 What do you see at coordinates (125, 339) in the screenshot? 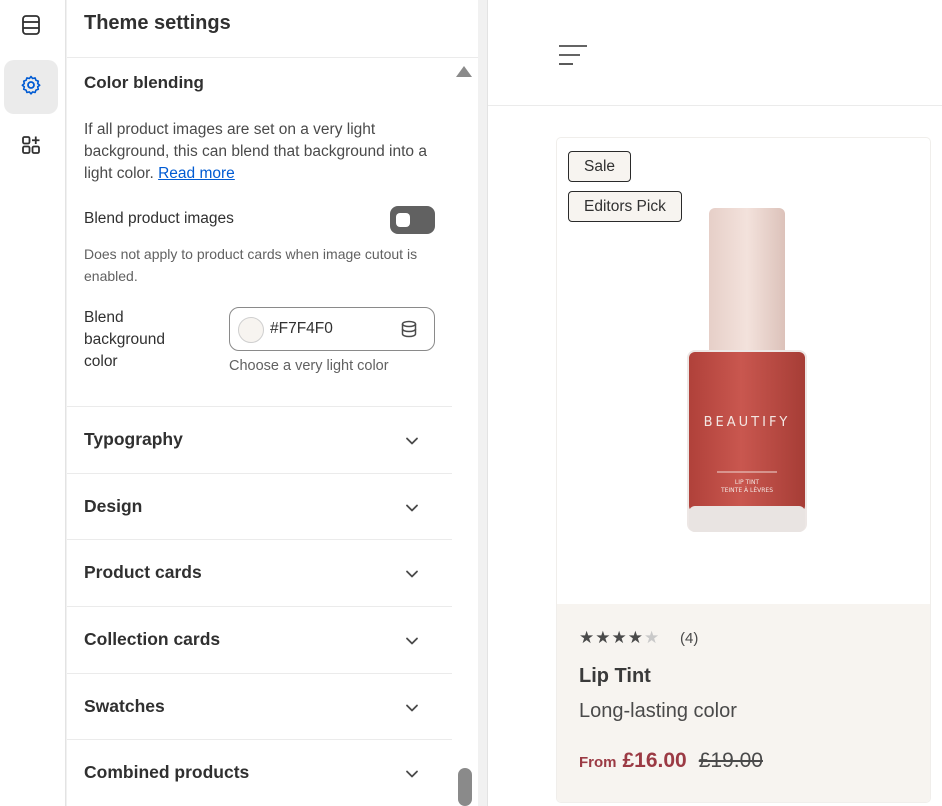
I see `blend-color-label: Blend background color` at bounding box center [125, 339].